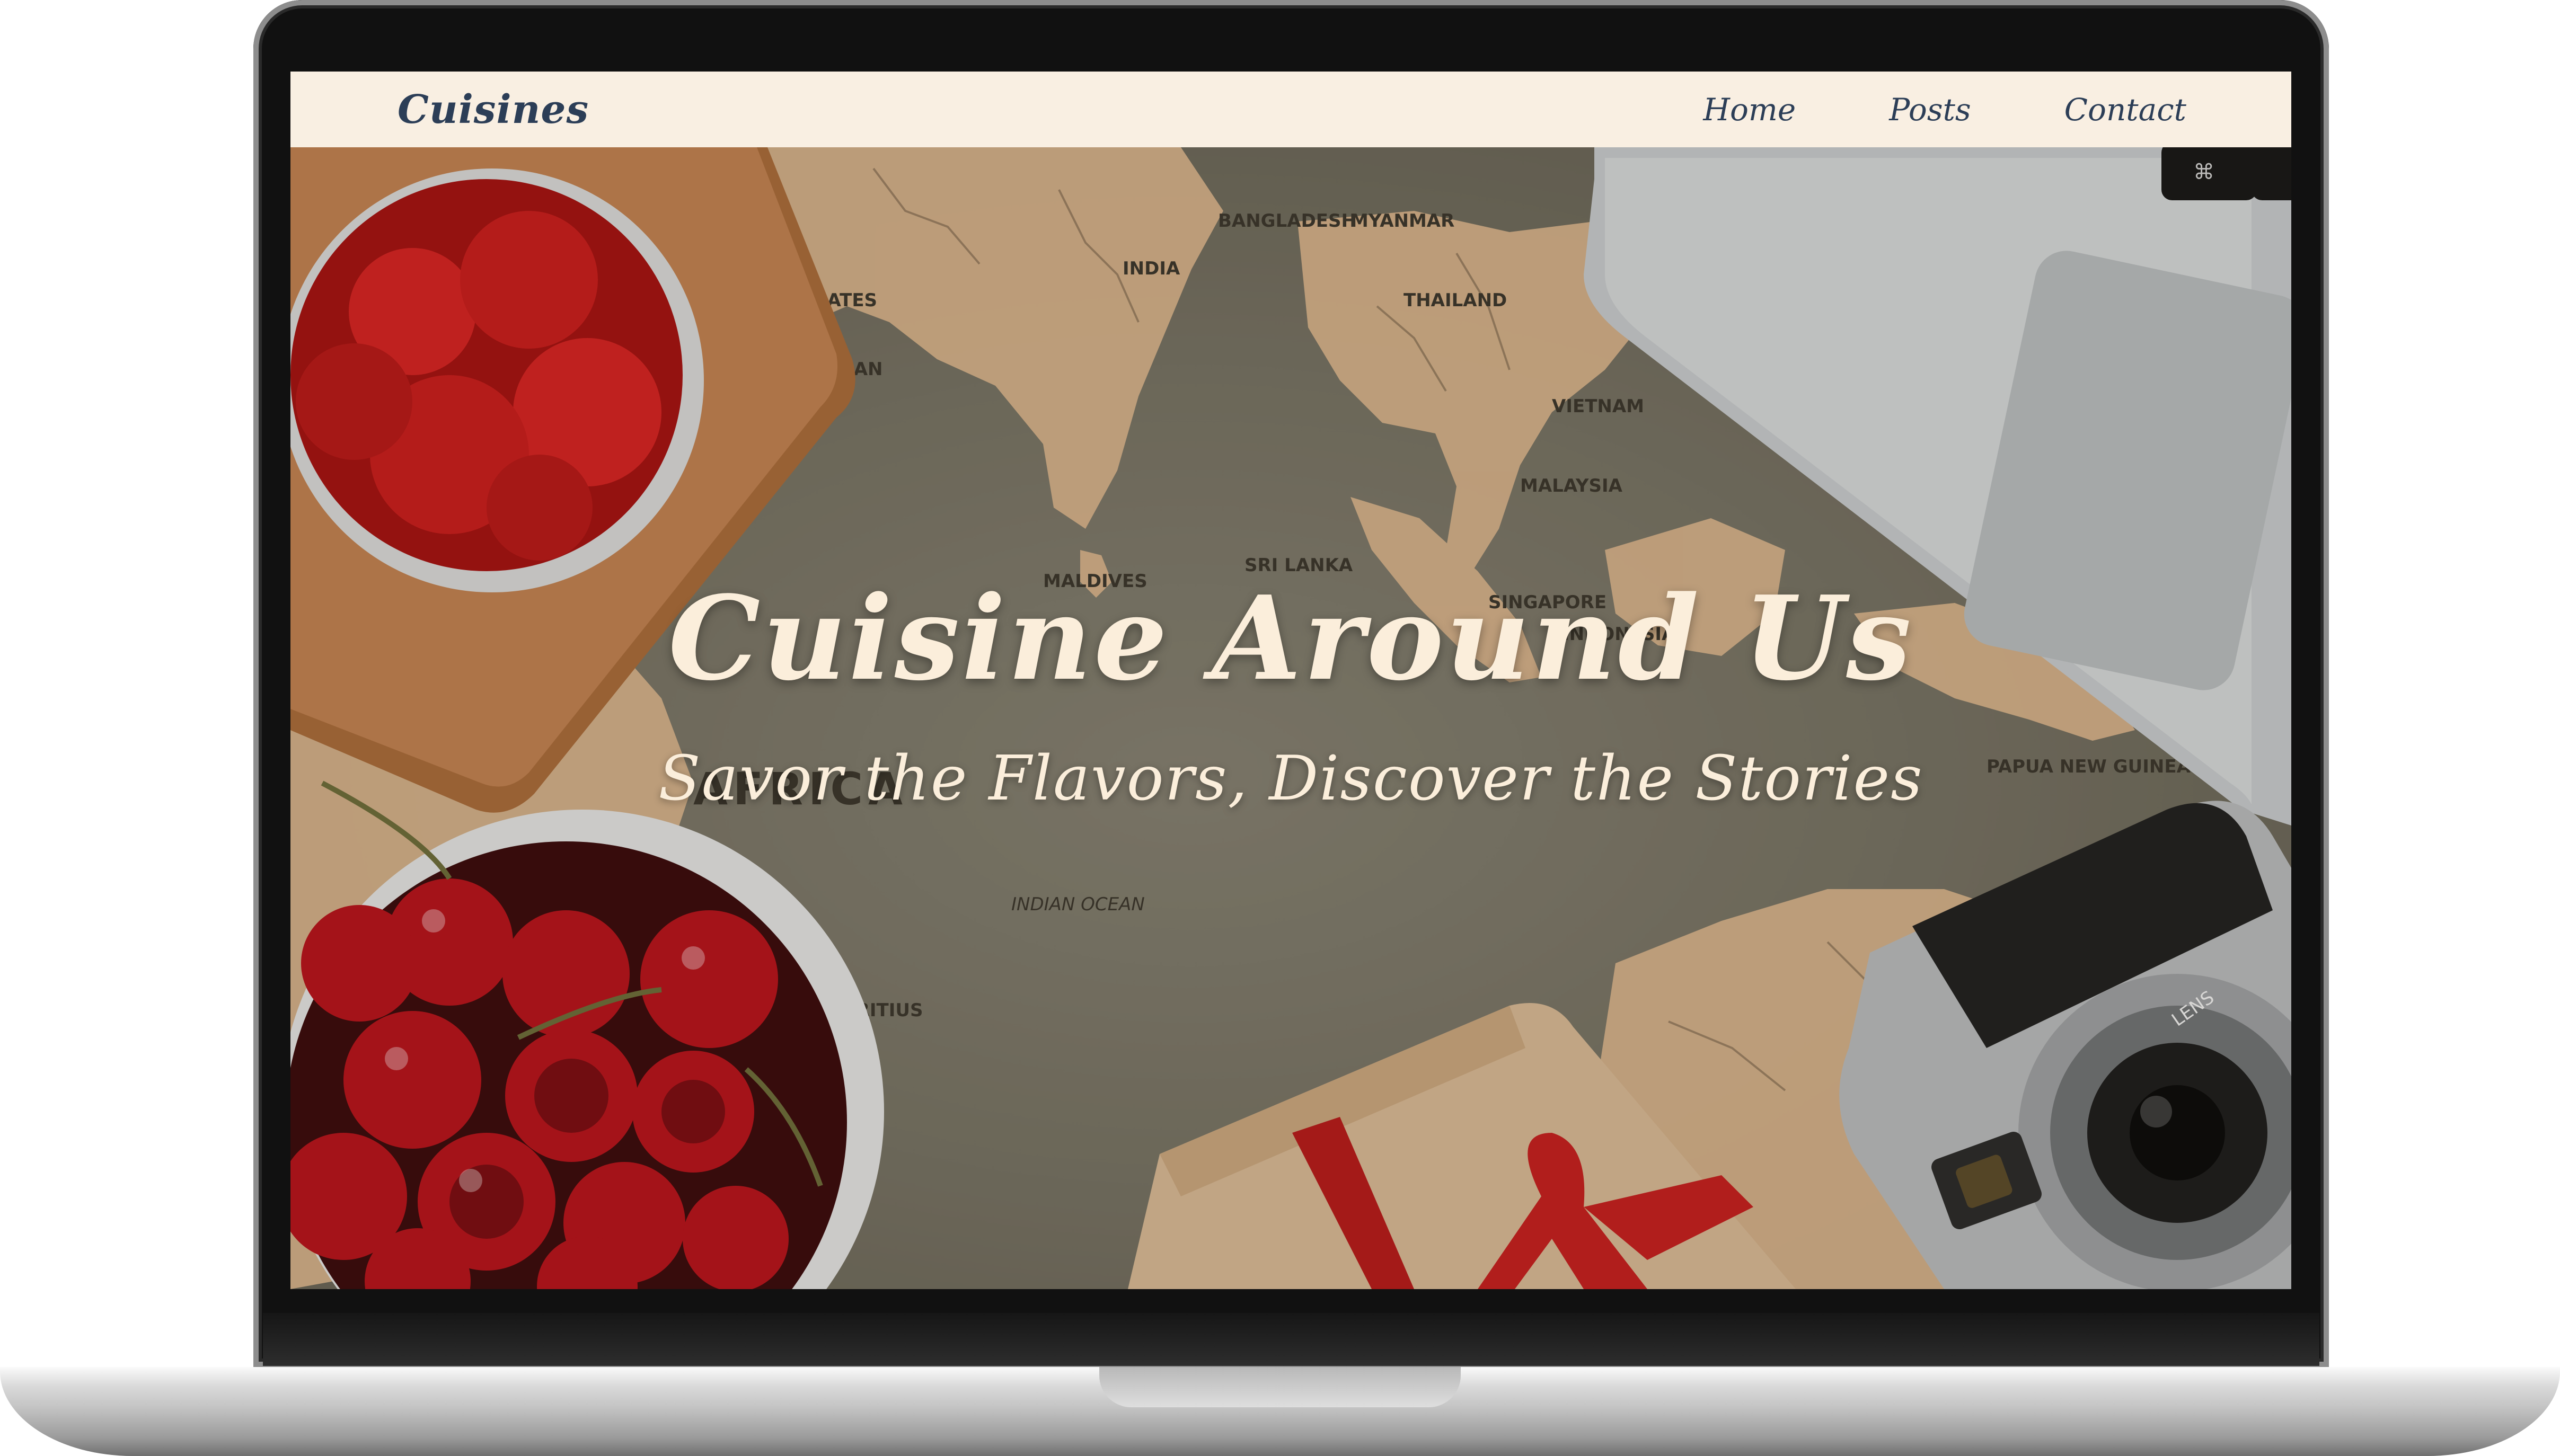 The image size is (2560, 1456). What do you see at coordinates (1291, 1340) in the screenshot?
I see `laptop-bezel-bottom` at bounding box center [1291, 1340].